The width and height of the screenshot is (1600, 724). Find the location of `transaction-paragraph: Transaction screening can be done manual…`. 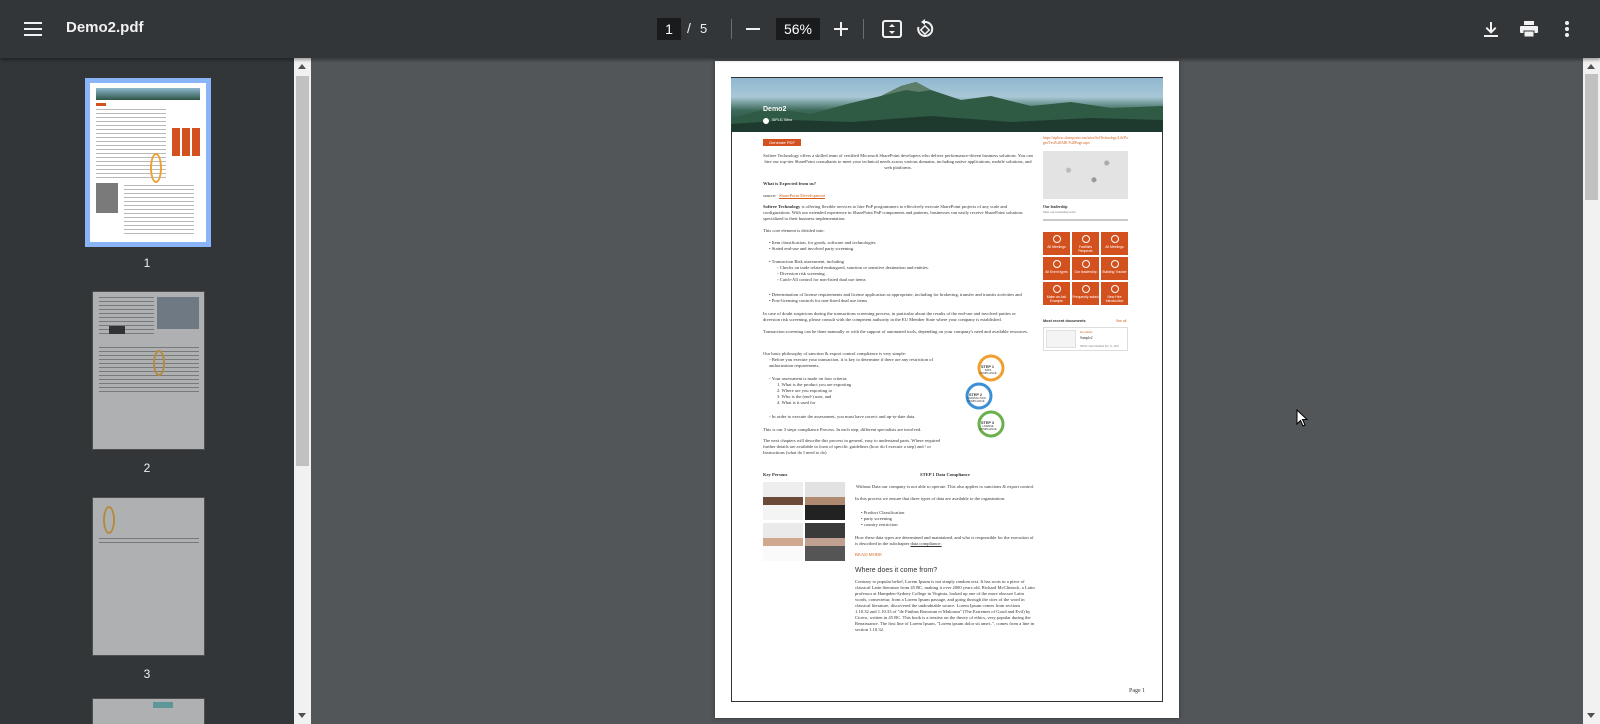

transaction-paragraph: Transaction screening can be done manual… is located at coordinates (896, 331).